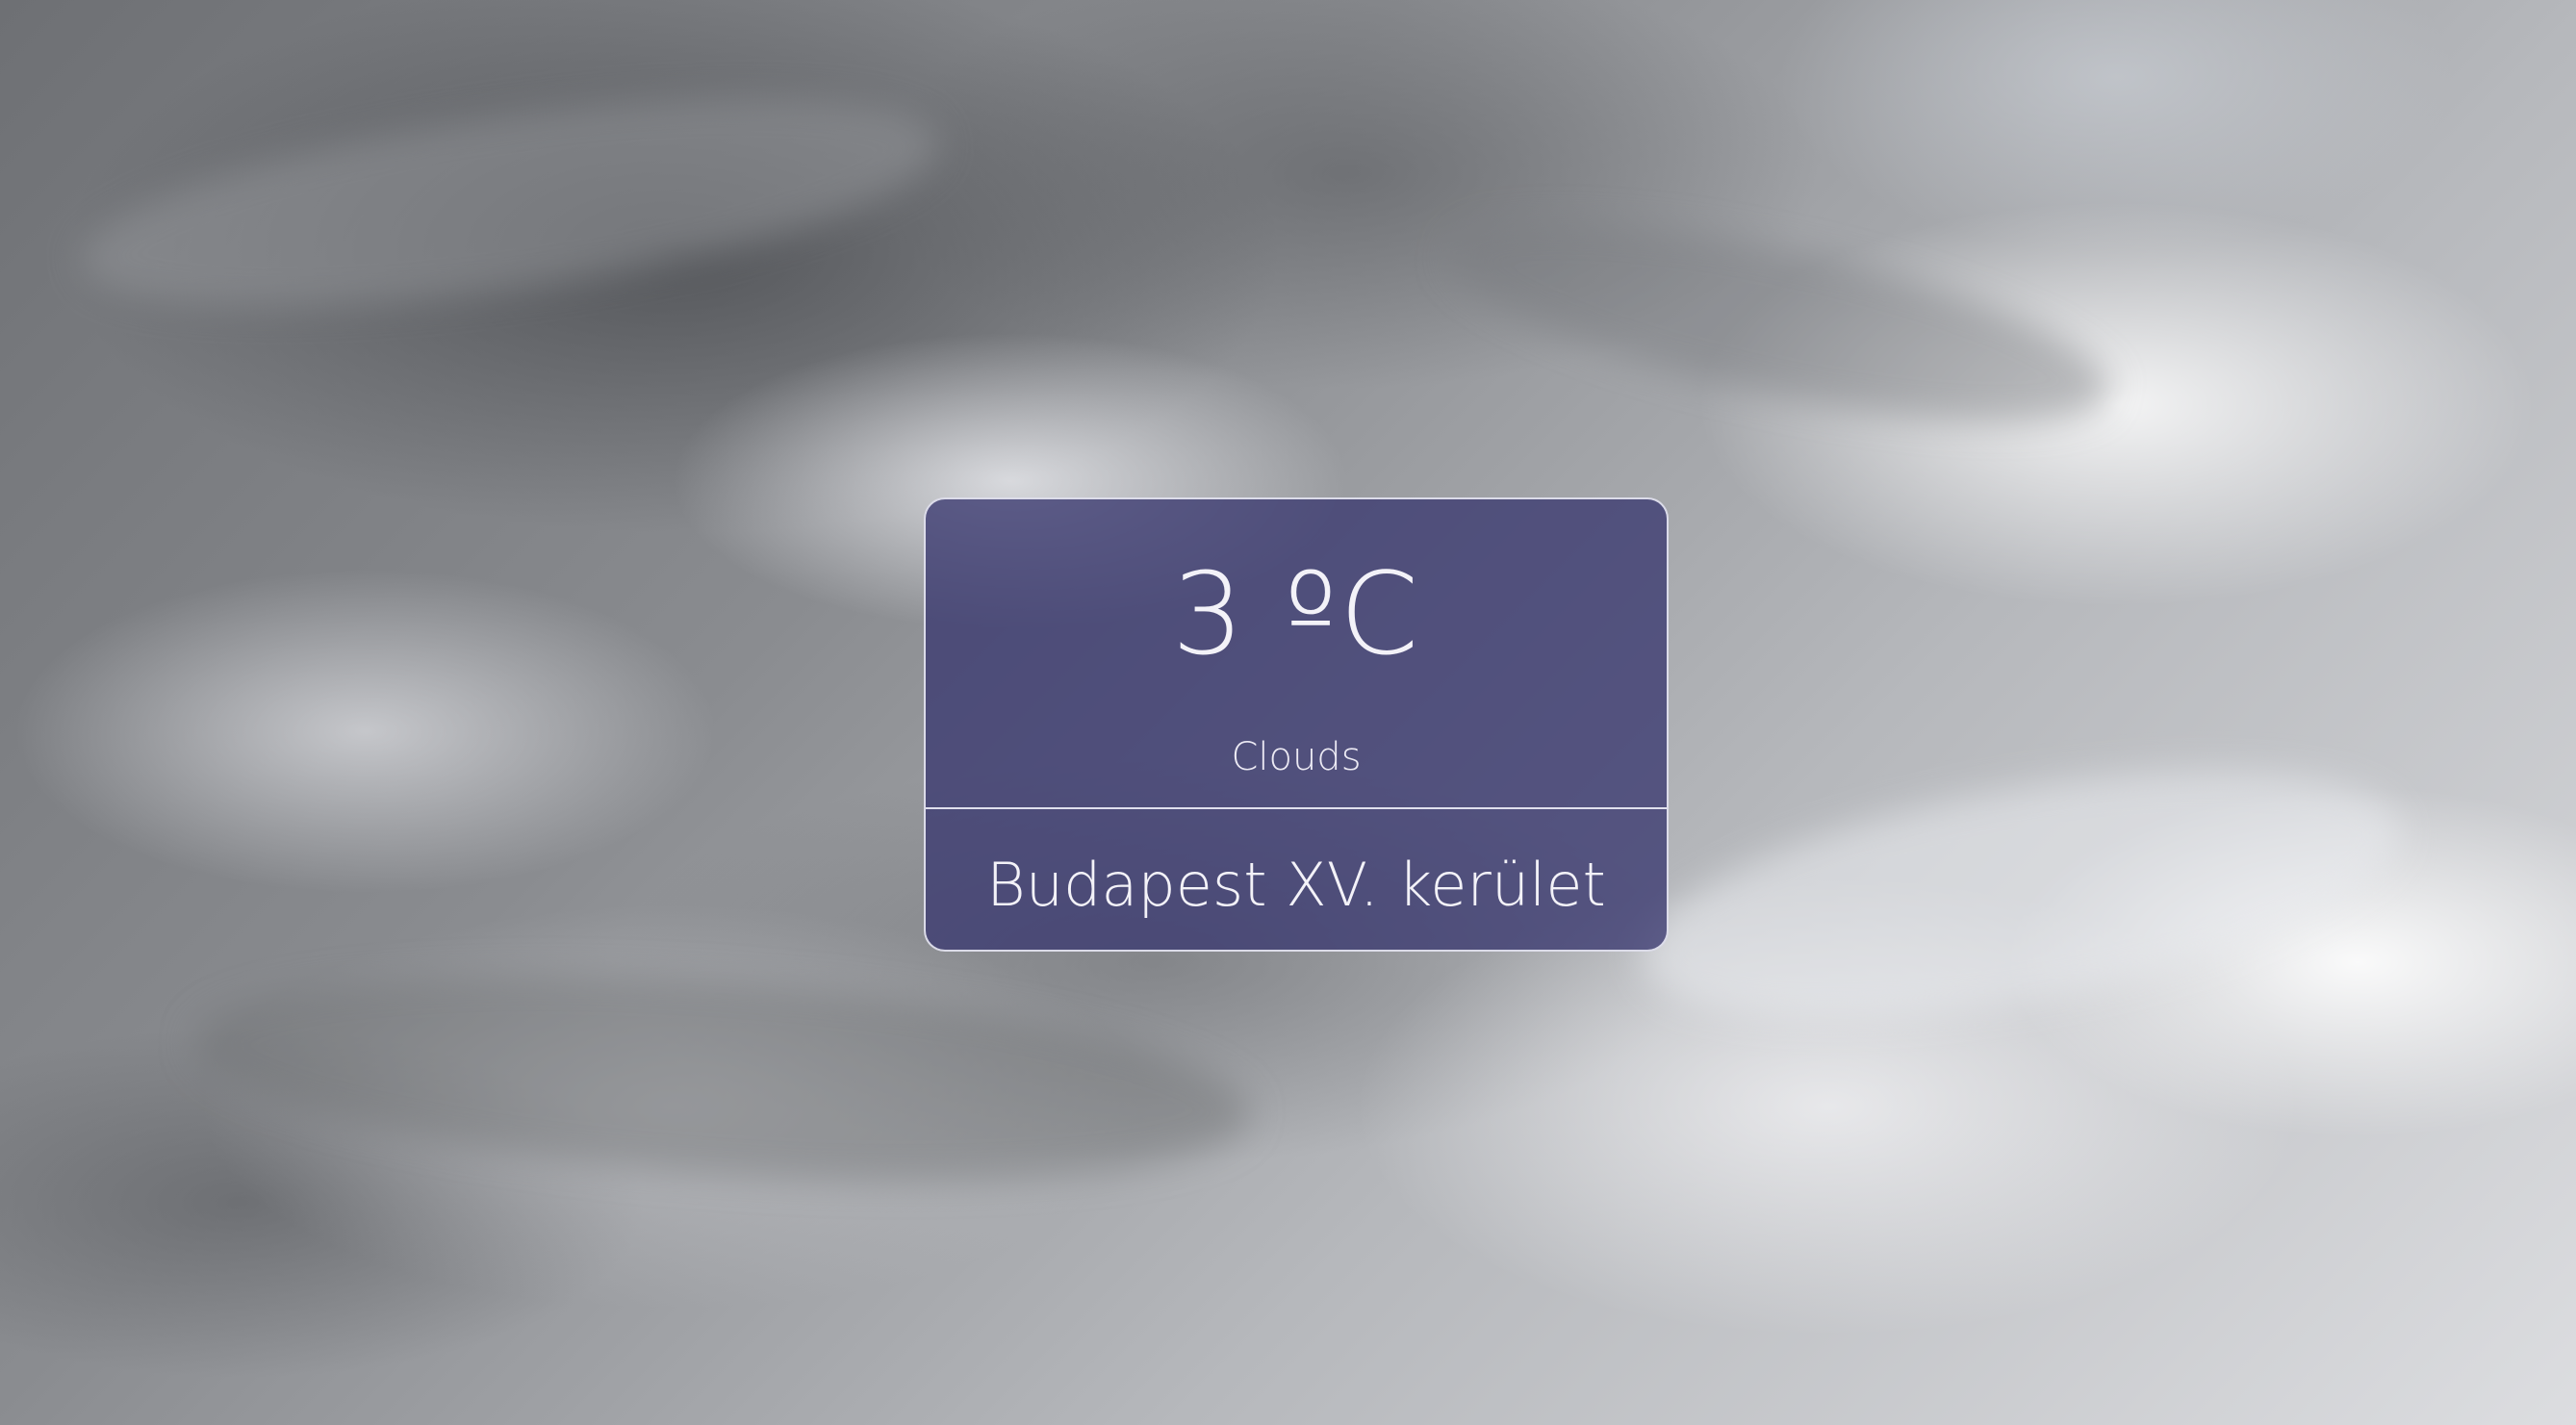  What do you see at coordinates (1296, 808) in the screenshot?
I see `card-divider` at bounding box center [1296, 808].